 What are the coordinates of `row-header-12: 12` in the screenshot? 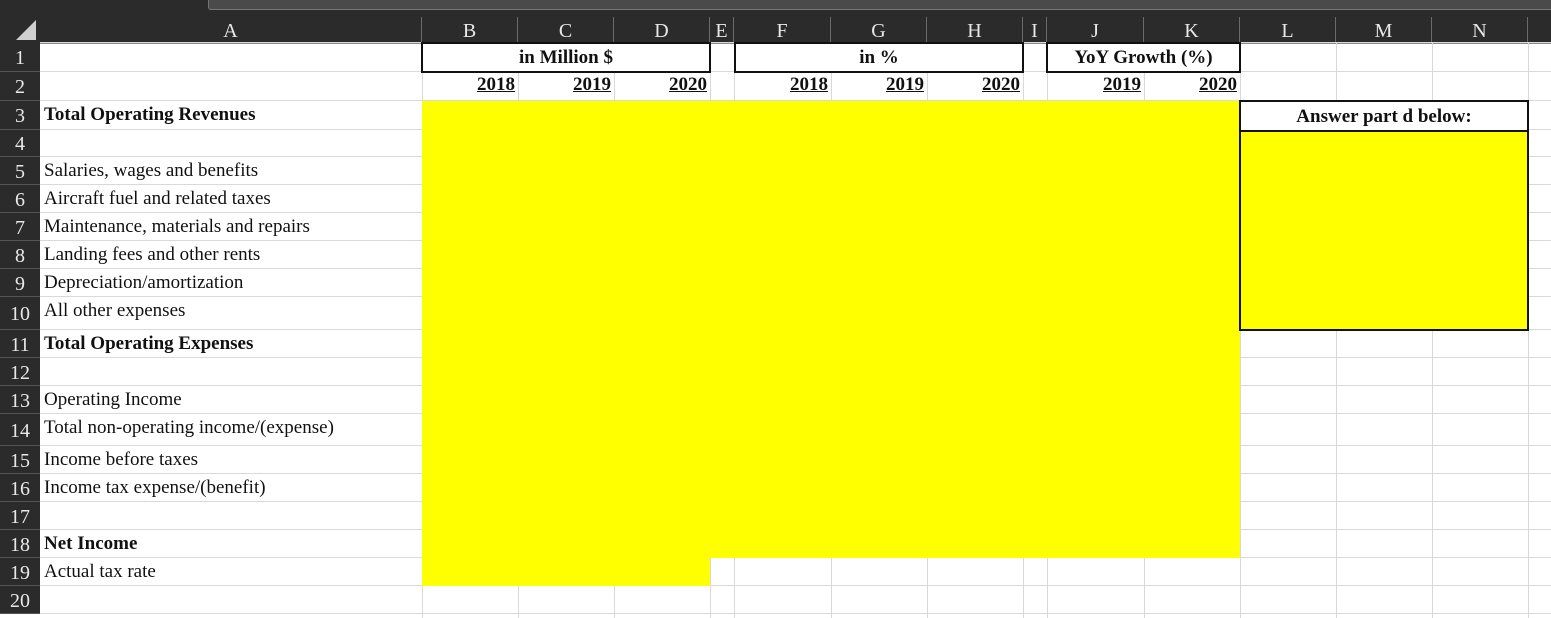 It's located at (20, 372).